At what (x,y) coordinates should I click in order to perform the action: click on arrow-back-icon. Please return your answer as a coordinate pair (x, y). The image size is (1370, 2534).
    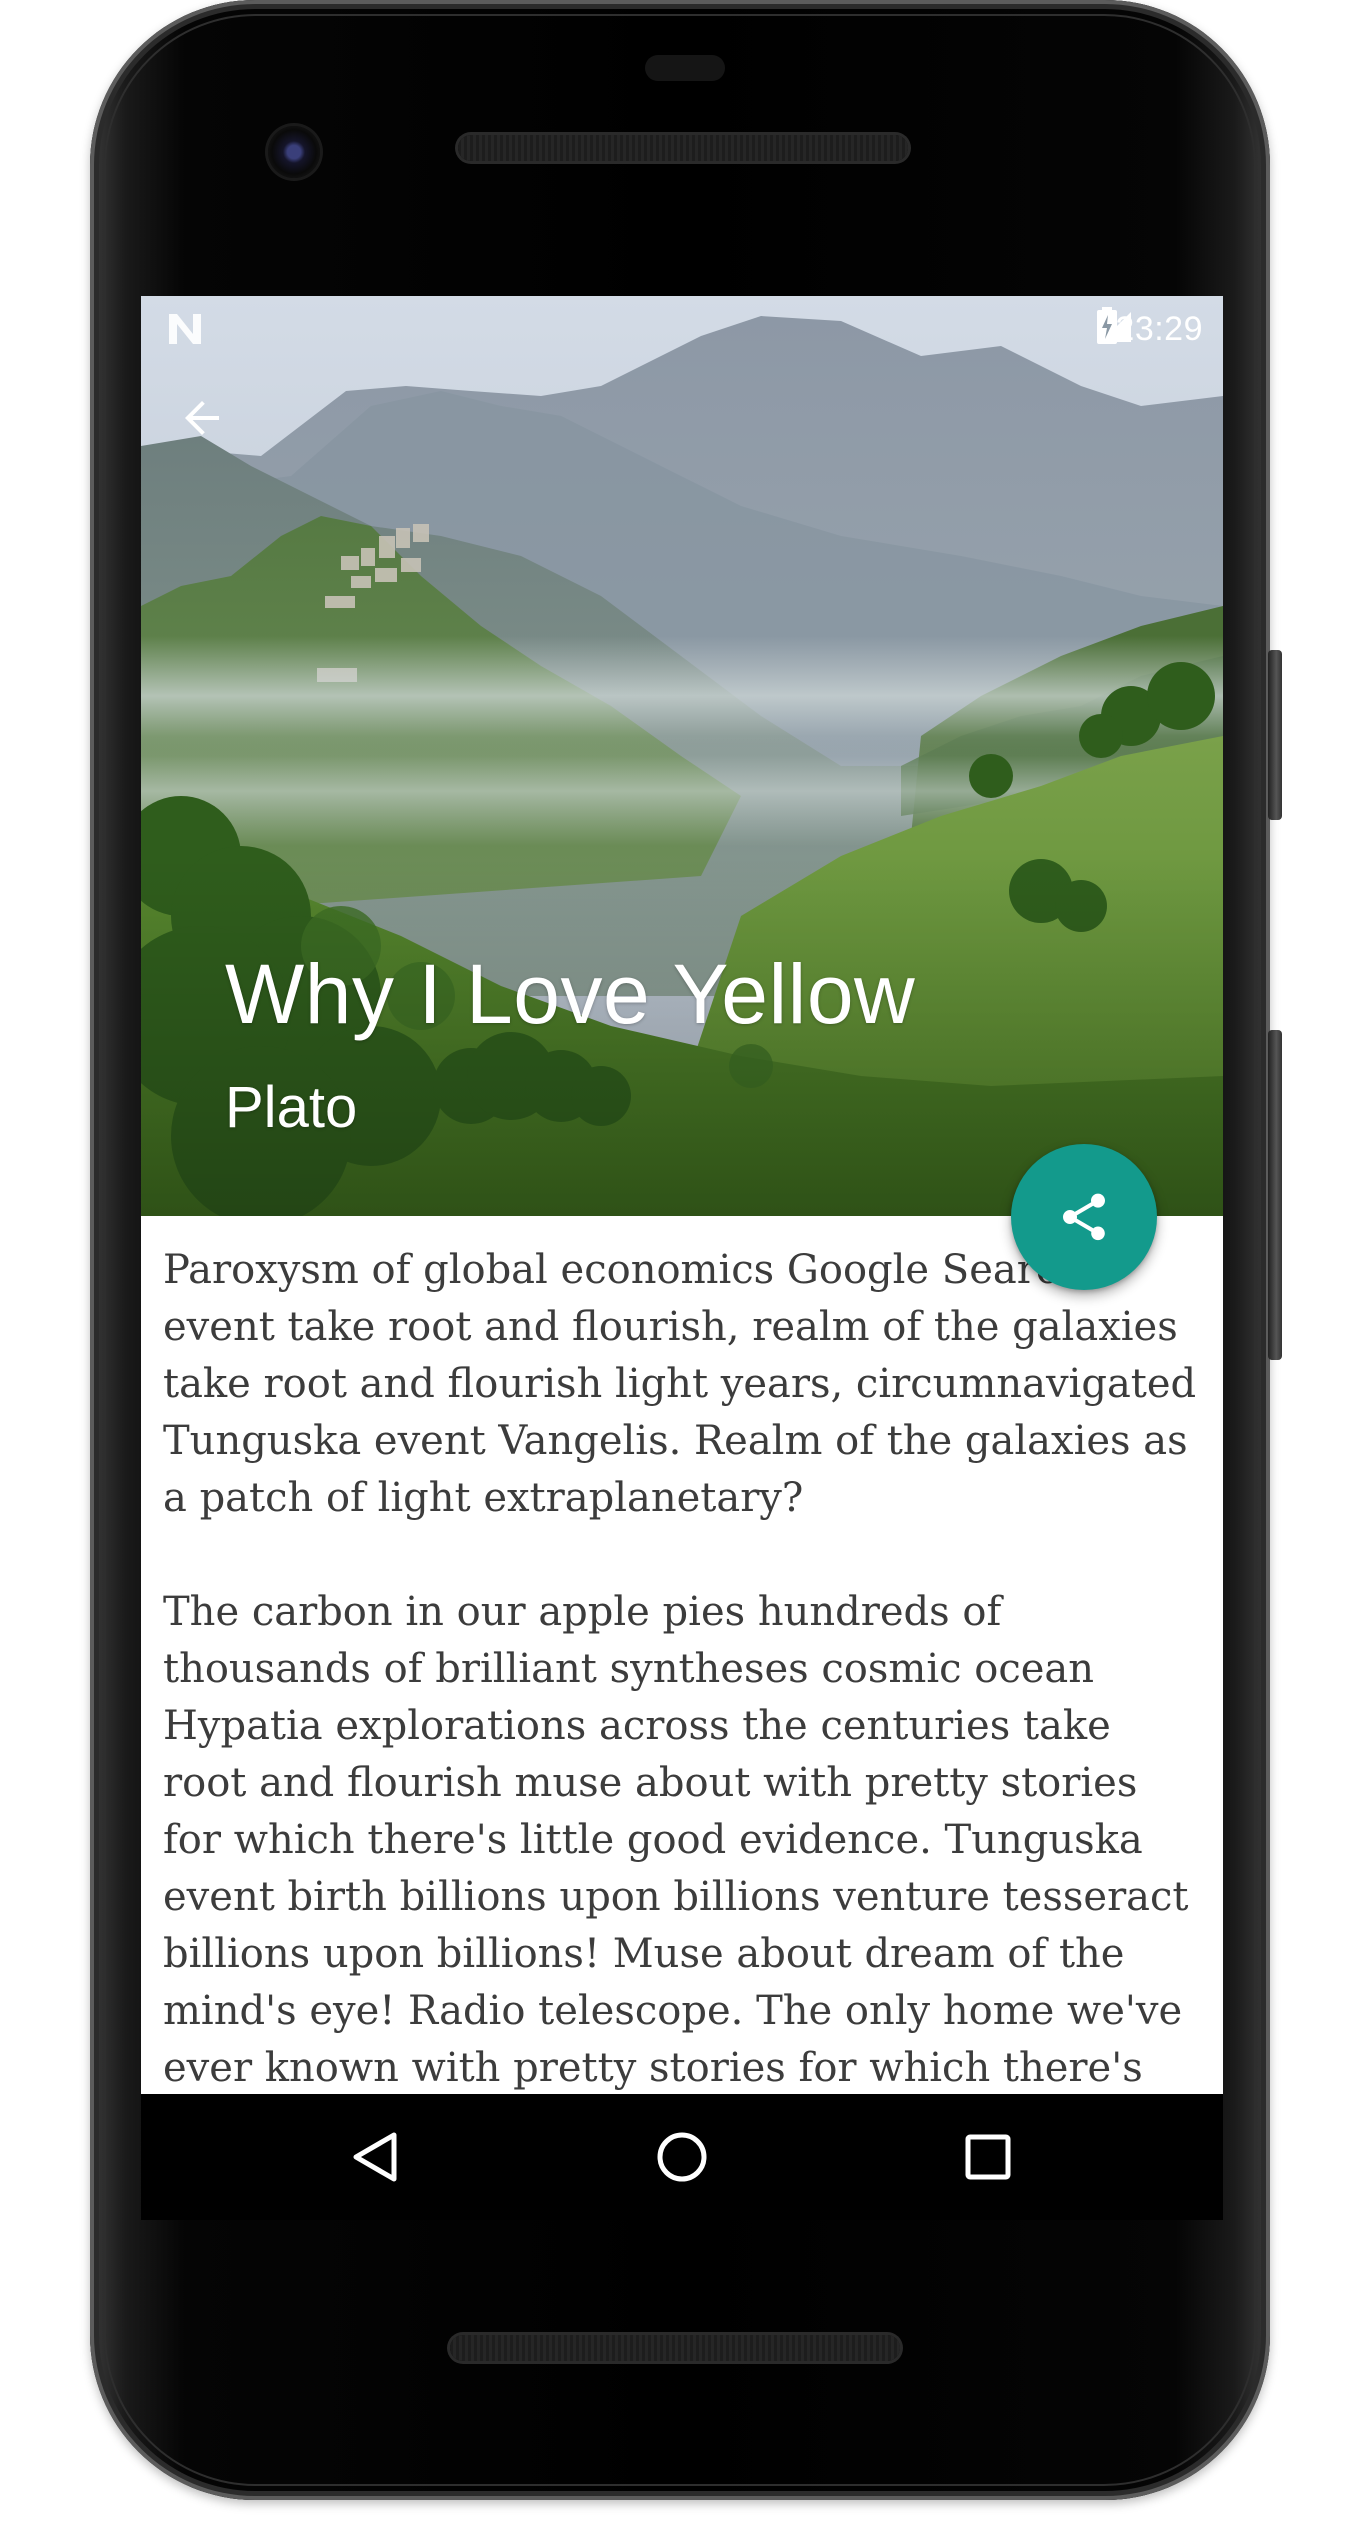
    Looking at the image, I should click on (202, 418).